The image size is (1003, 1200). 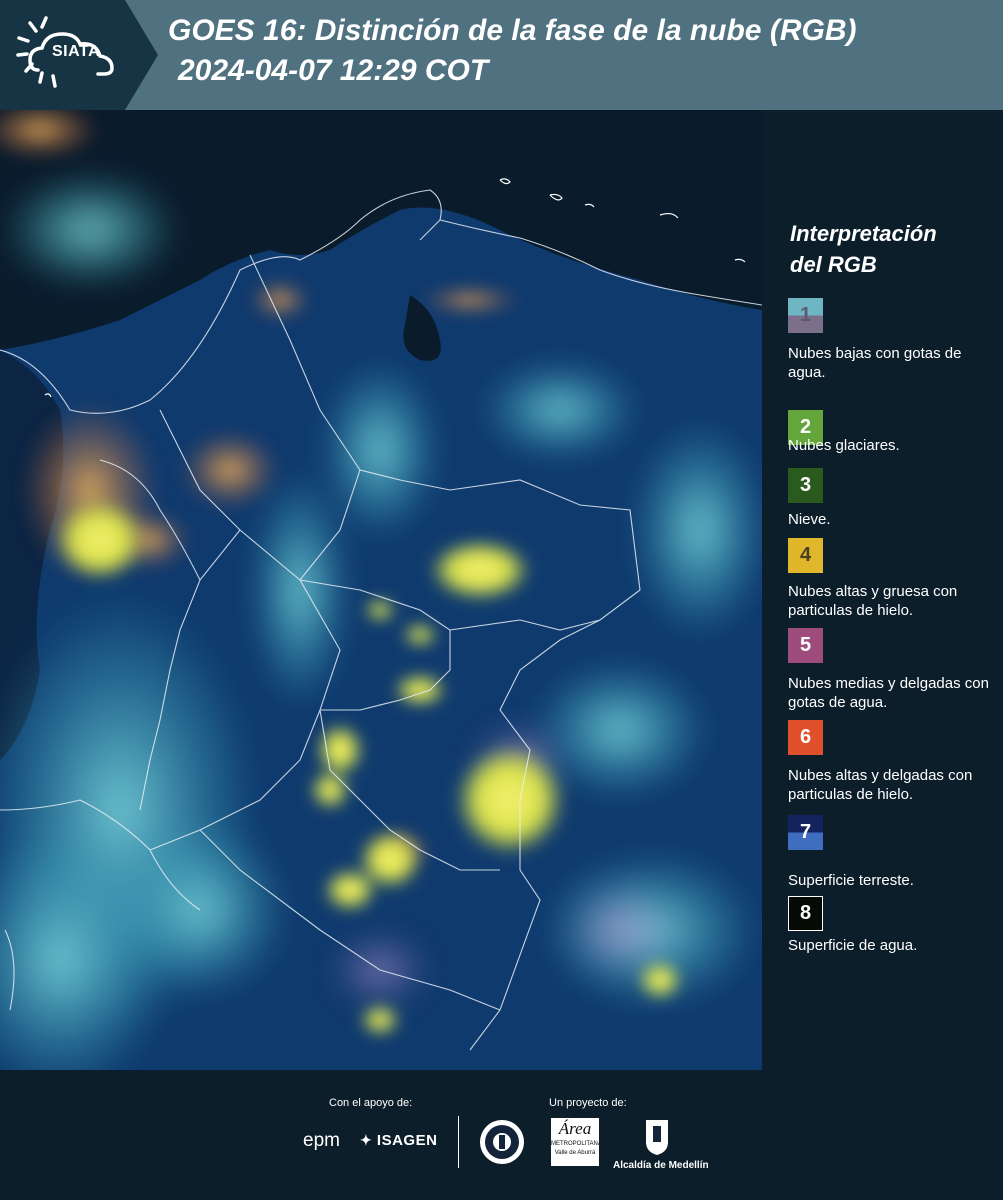 I want to click on legend-item-label-7: Superficie terreste., so click(x=851, y=880).